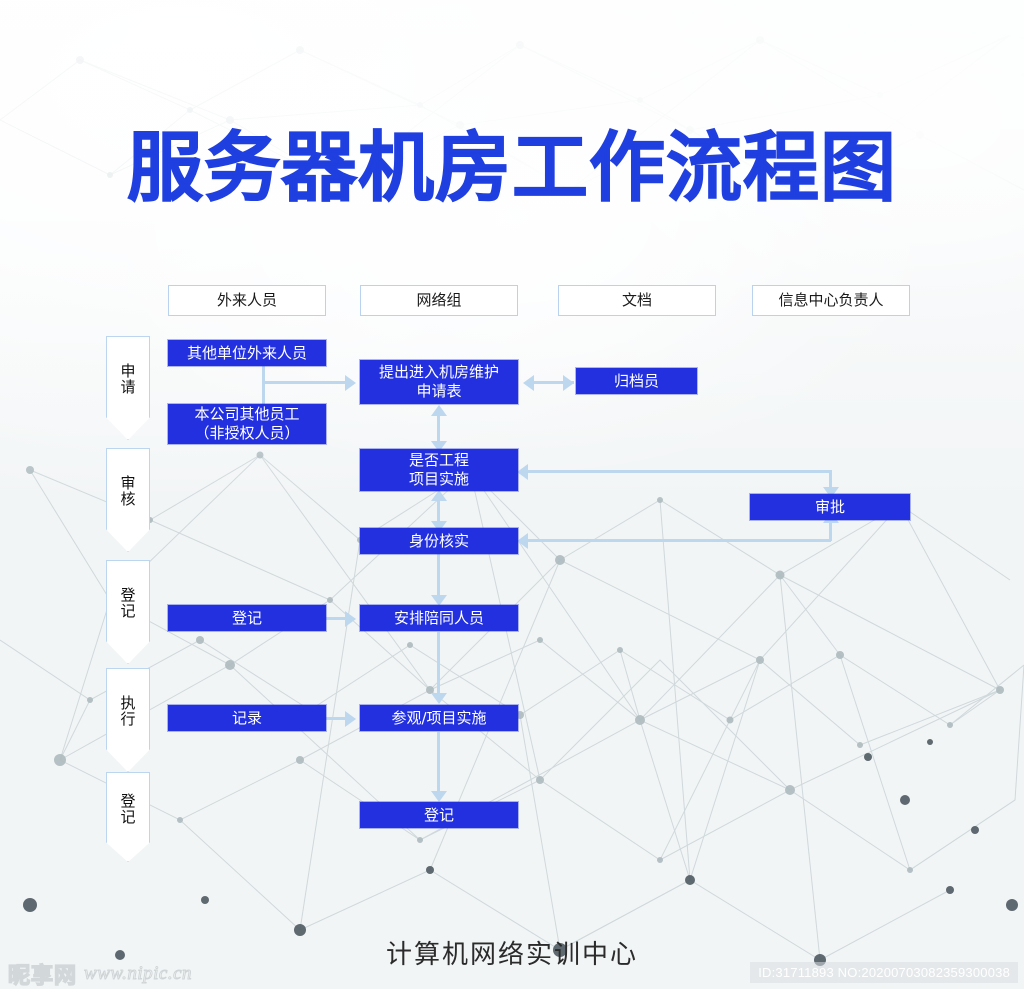  I want to click on watermark-left: 昵享网 www.nipic.cn, so click(100, 973).